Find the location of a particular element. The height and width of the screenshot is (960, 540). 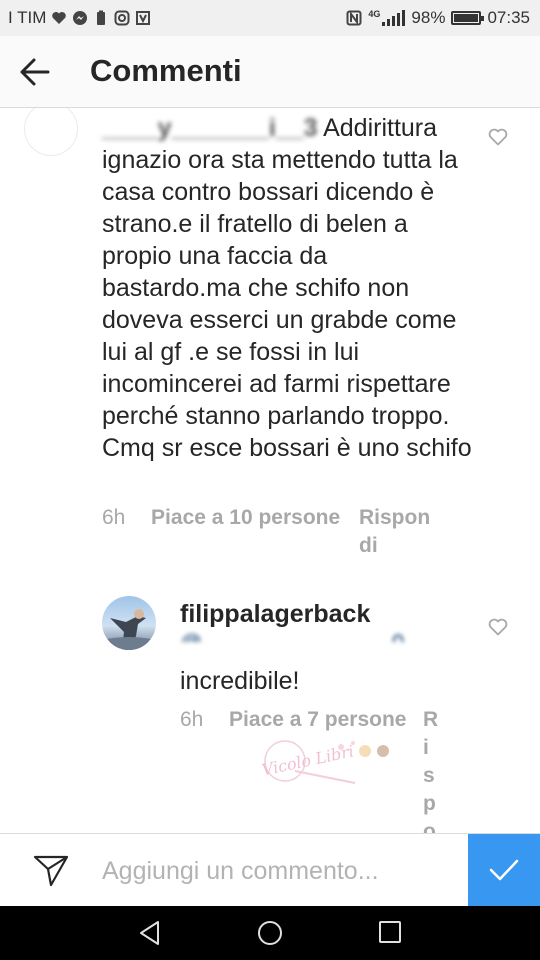

signal-icon is located at coordinates (394, 18).